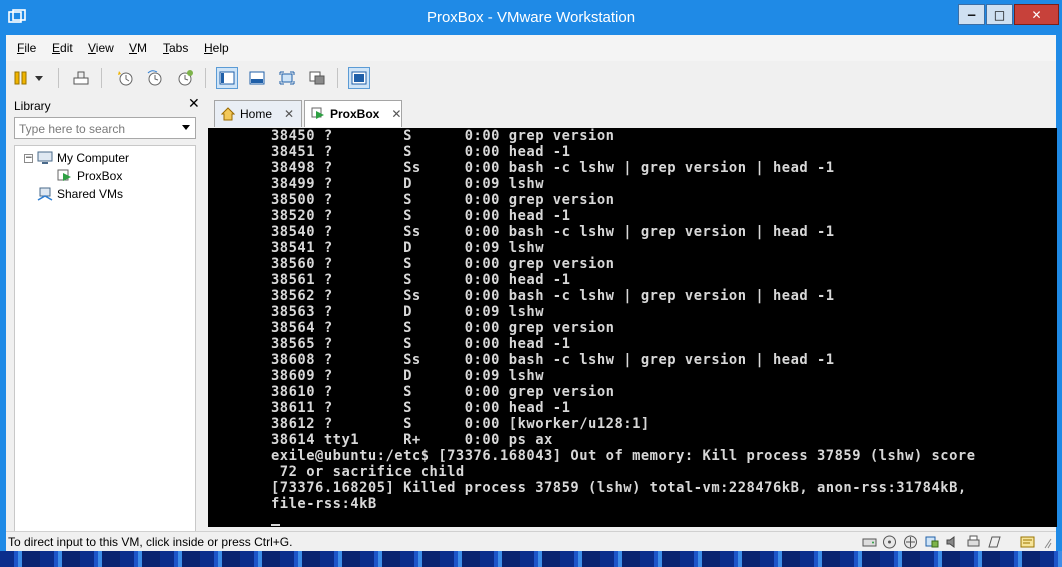 The height and width of the screenshot is (567, 1062). I want to click on hard-disk-icon, so click(869, 542).